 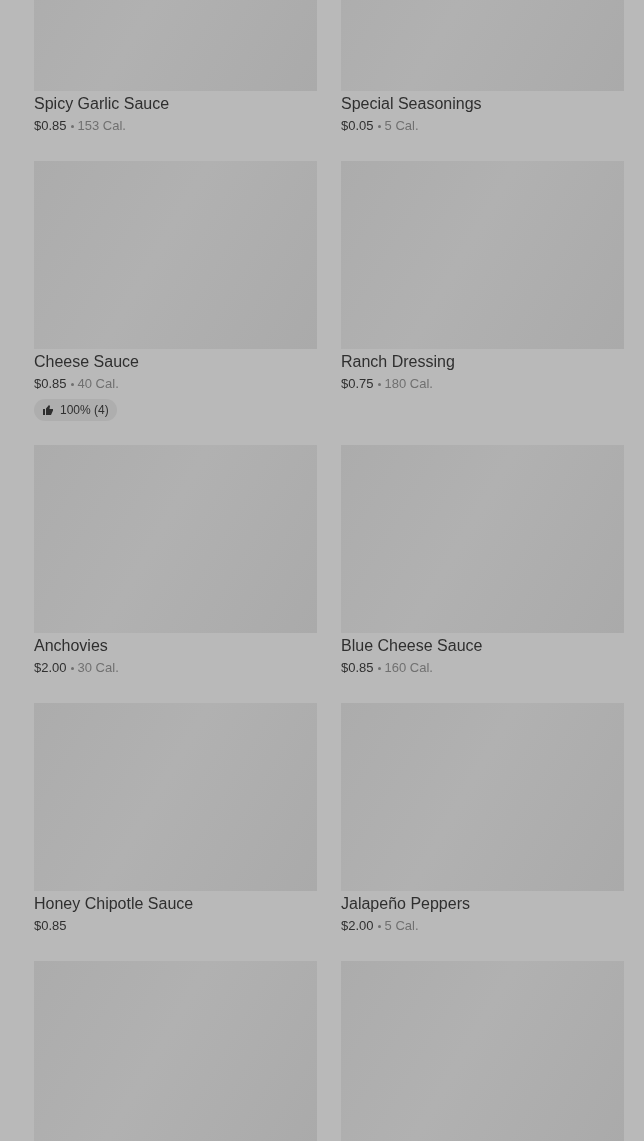 I want to click on item-name: Honey Chipotle Sauce, so click(x=114, y=904).